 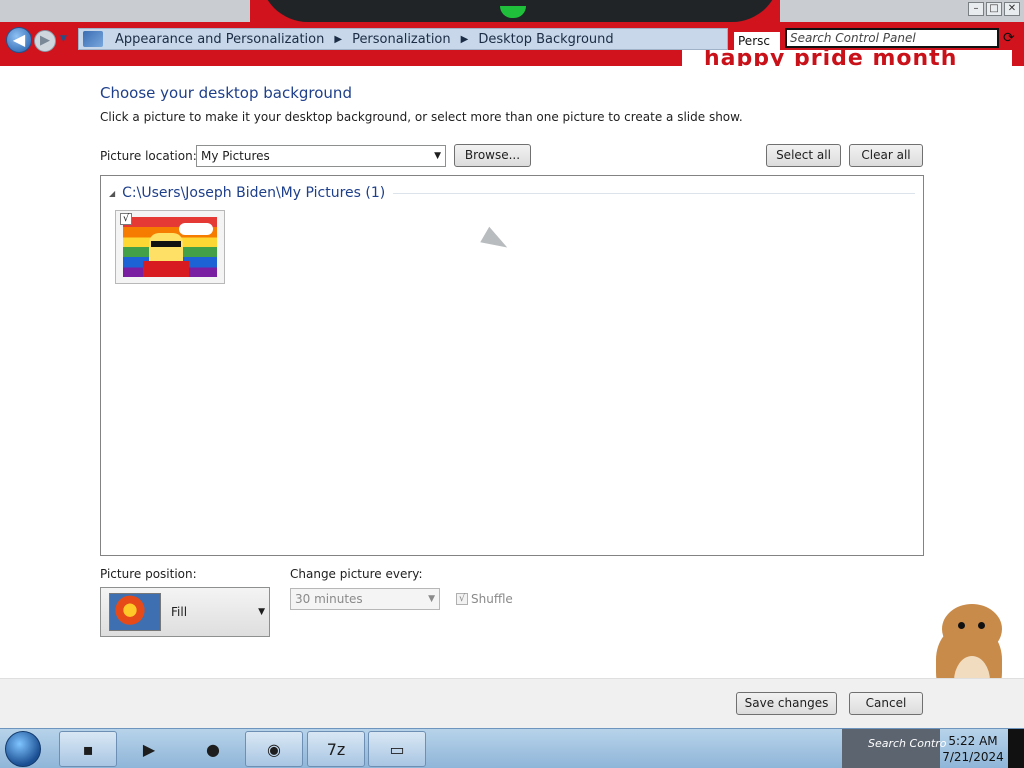 I want to click on page-title: Choose your desktop background, so click(x=226, y=93).